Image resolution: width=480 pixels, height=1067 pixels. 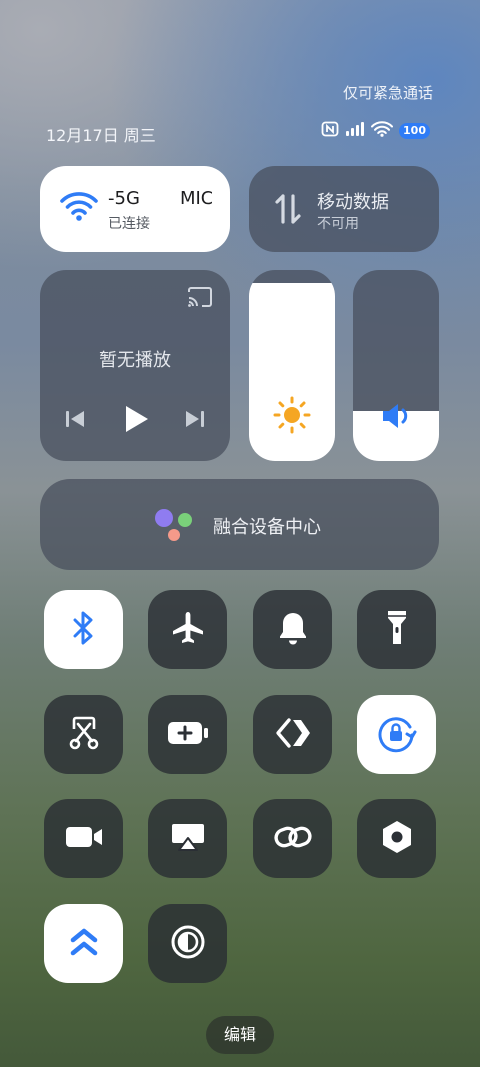 I want to click on edit-button: 编辑, so click(x=240, y=1035).